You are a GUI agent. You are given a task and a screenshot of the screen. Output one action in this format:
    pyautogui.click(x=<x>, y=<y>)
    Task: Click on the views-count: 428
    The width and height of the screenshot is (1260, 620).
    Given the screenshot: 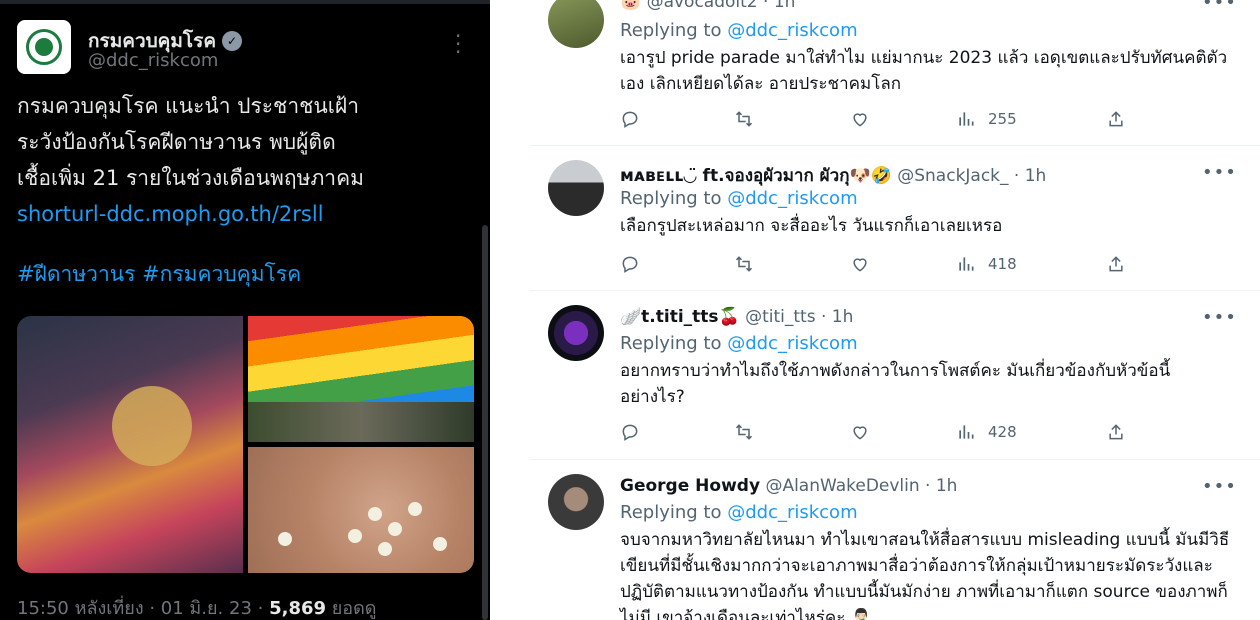 What is the action you would take?
    pyautogui.click(x=1002, y=432)
    